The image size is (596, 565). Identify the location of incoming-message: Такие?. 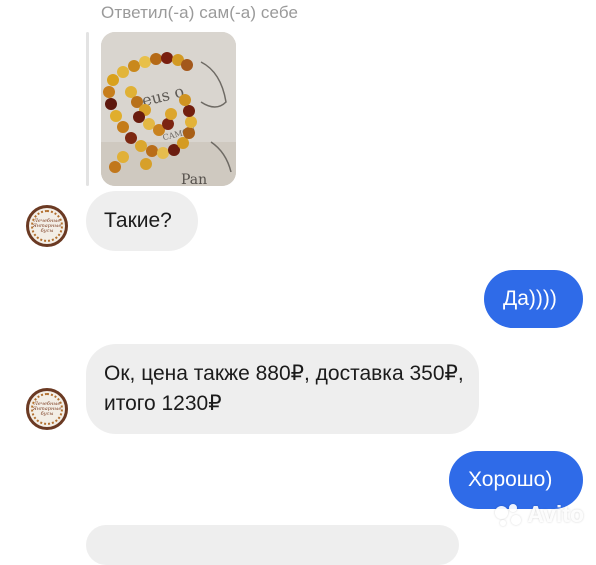
(142, 221).